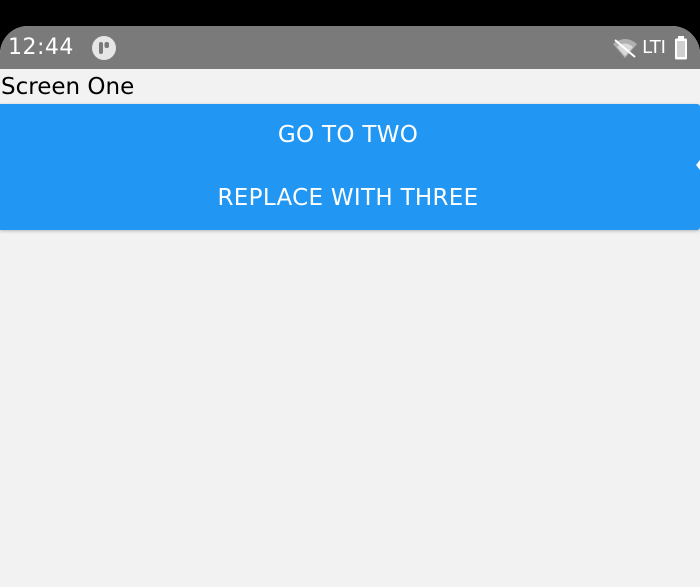 This screenshot has height=587, width=700. Describe the element at coordinates (654, 47) in the screenshot. I see `network-type-label: LTI` at that location.